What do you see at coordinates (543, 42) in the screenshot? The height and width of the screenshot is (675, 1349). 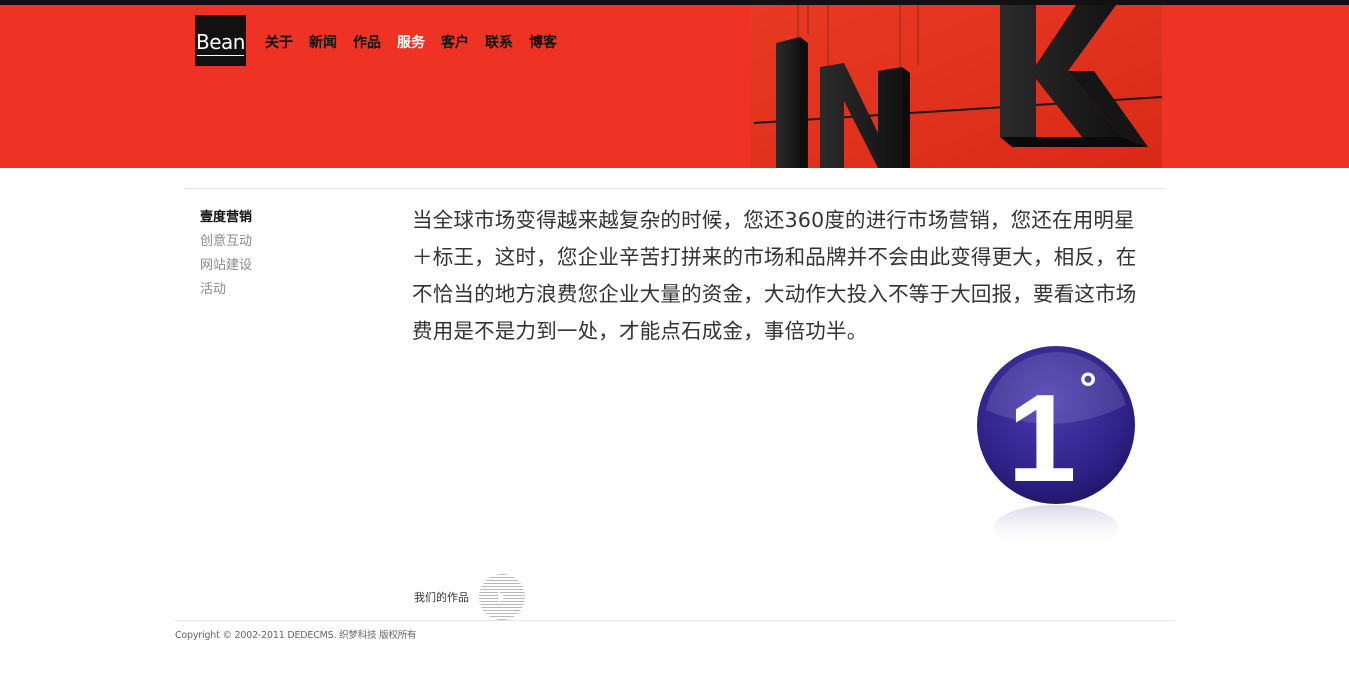 I see `nav-item-blog: 博客` at bounding box center [543, 42].